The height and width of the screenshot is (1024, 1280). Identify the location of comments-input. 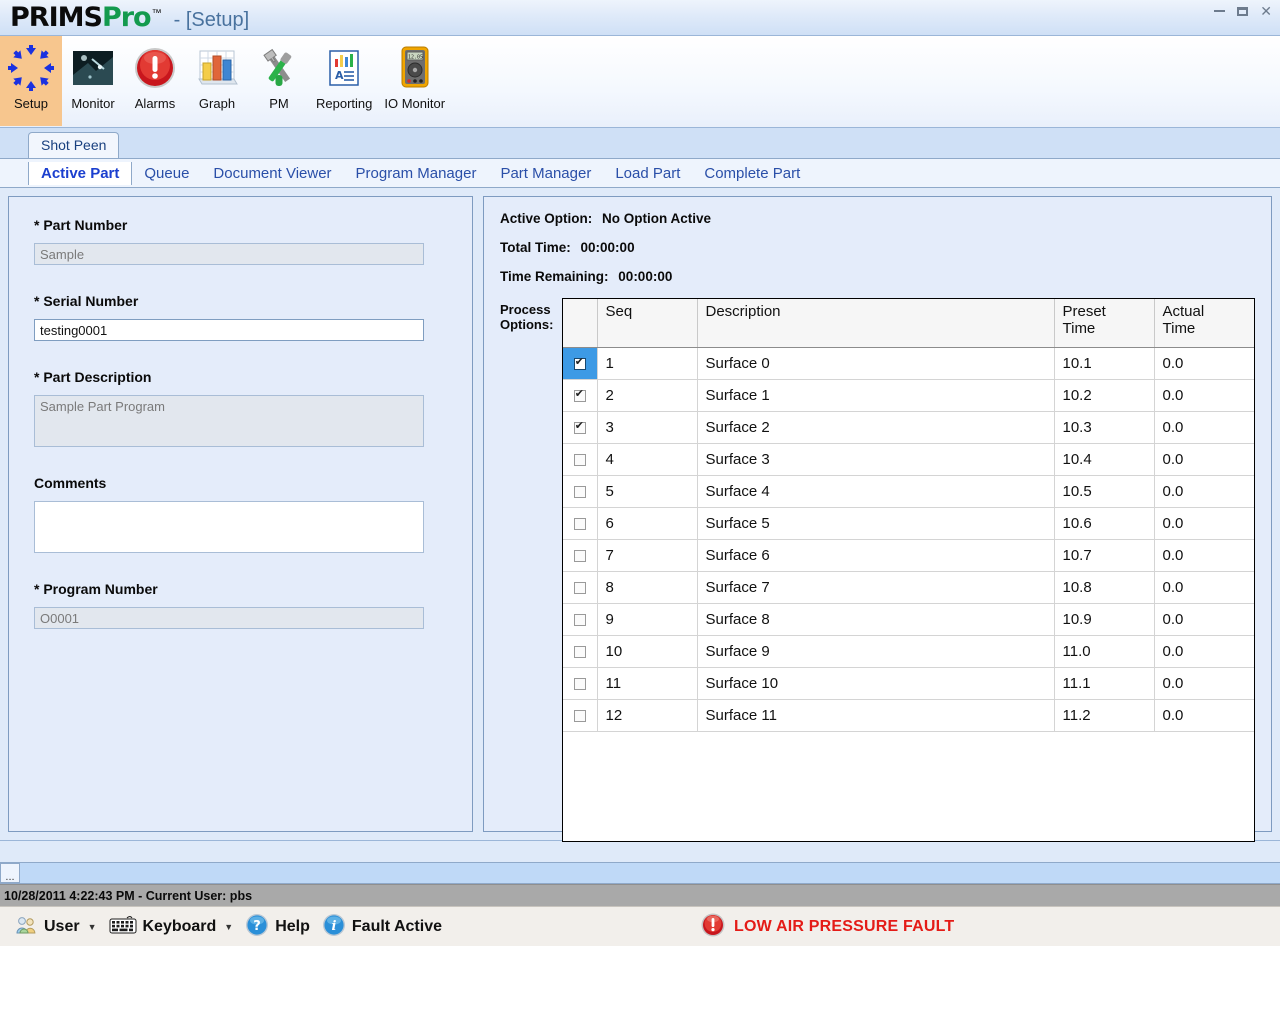
(229, 527).